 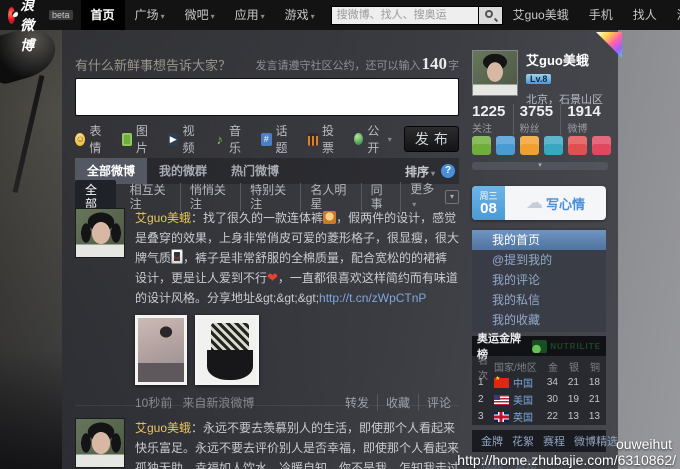 I want to click on feed-filters: 全部 相互关注 悄悄关注 特别关注 名人明星 同事 更多▾ ▾, so click(x=267, y=197).